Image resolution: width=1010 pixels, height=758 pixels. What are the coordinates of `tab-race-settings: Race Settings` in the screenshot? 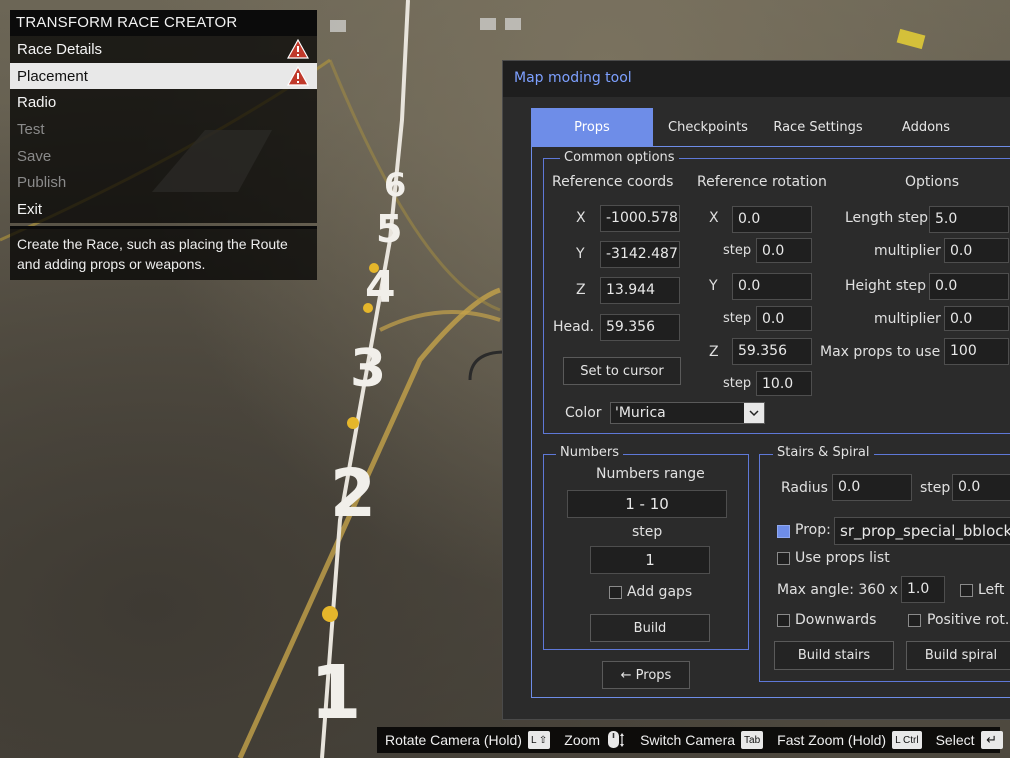 It's located at (818, 127).